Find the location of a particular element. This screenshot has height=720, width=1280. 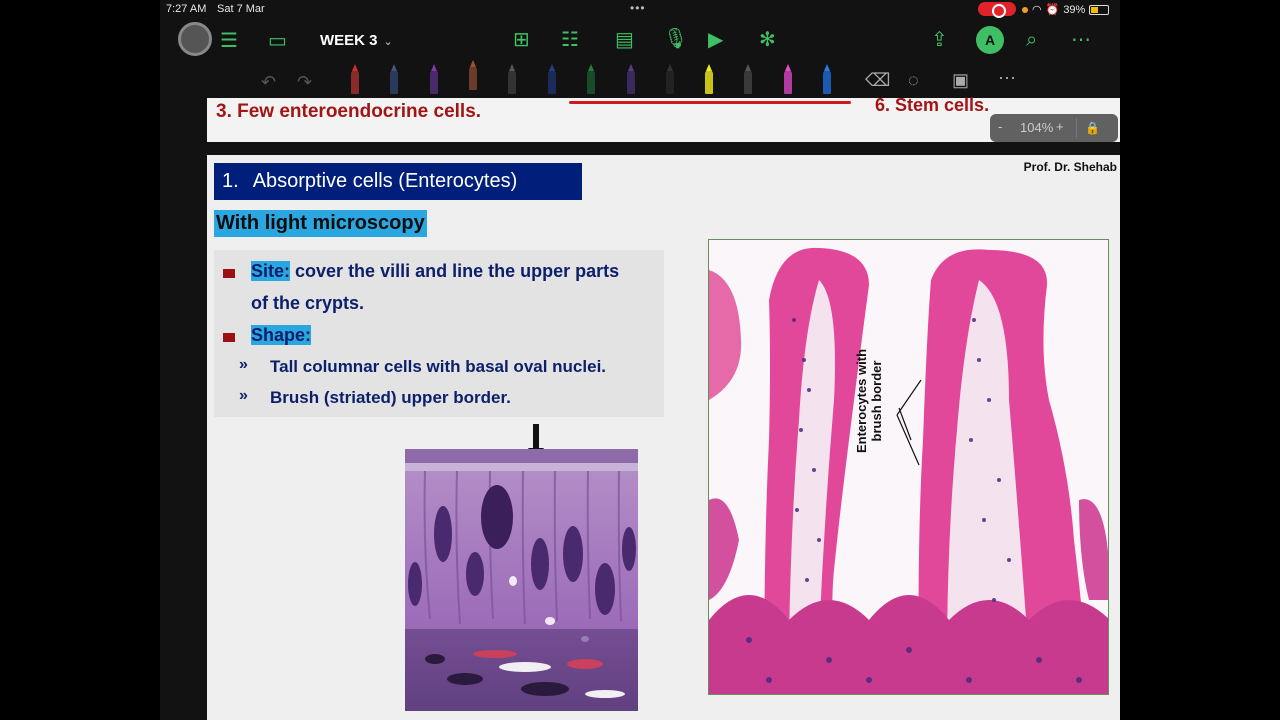

highlighter-yellow is located at coordinates (709, 79).